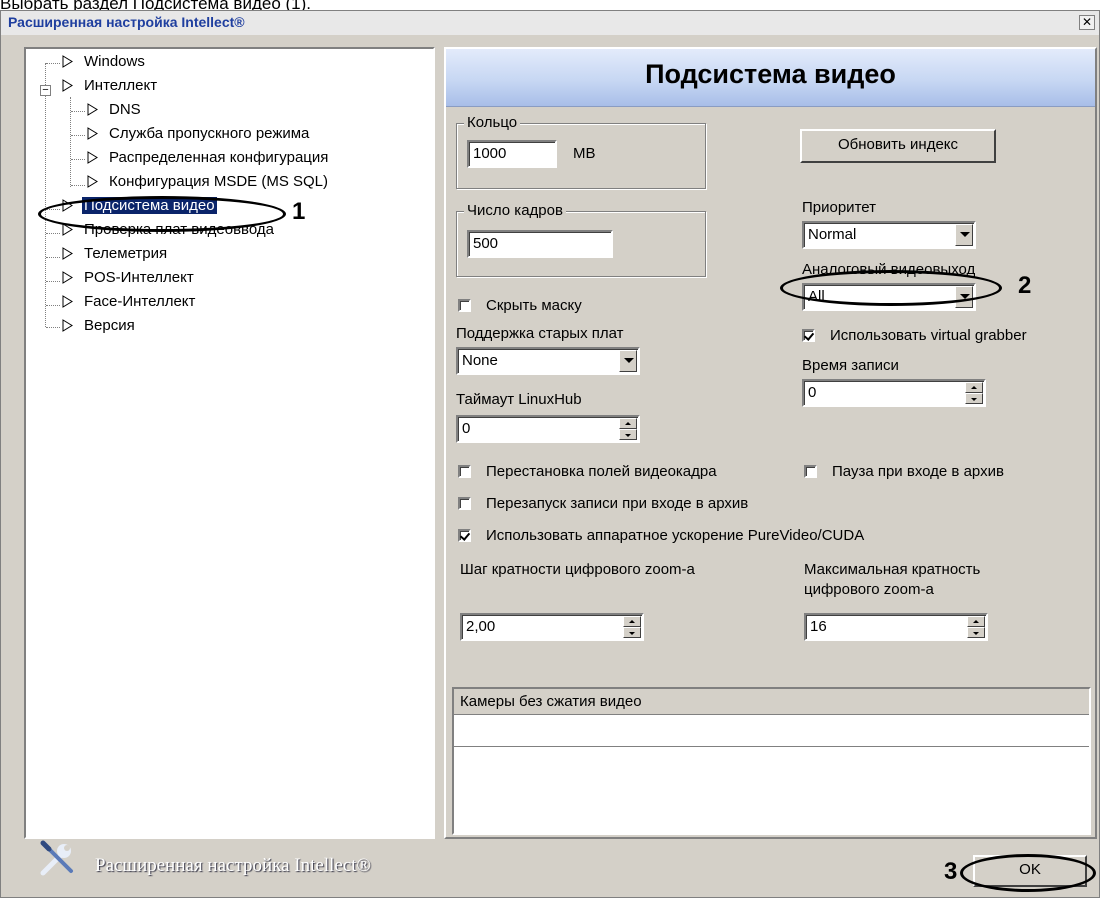 The width and height of the screenshot is (1100, 898). I want to click on tree-item-intellect: Интеллект, so click(110, 89).